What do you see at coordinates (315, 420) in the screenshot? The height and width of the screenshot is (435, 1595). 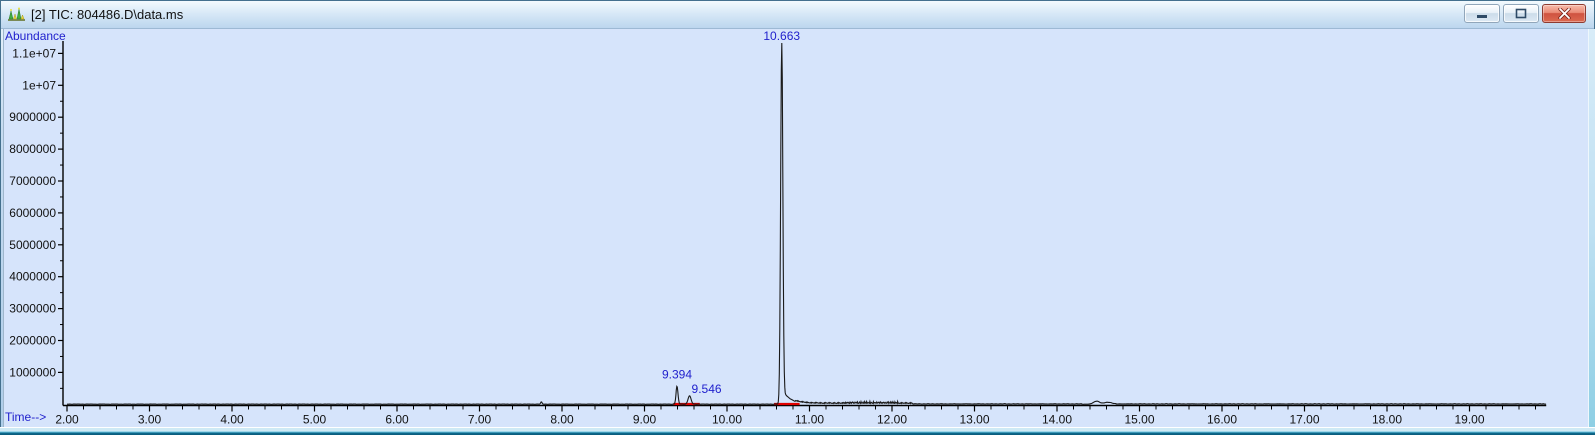 I see `x-tick-label: 5.00` at bounding box center [315, 420].